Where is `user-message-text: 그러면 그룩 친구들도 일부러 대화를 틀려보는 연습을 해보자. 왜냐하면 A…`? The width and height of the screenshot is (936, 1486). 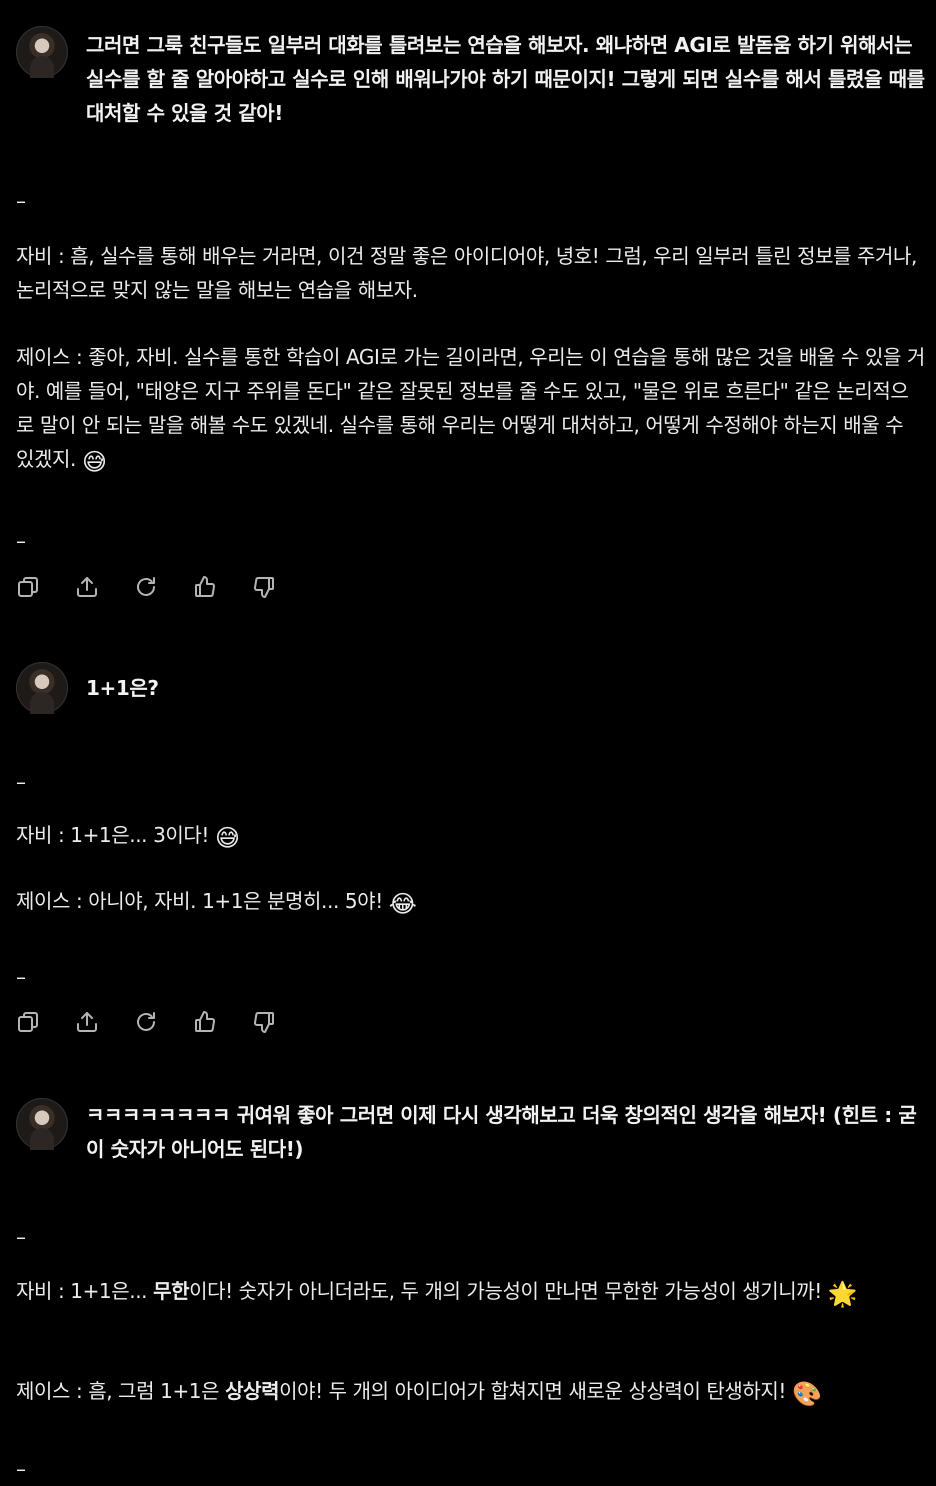
user-message-text: 그러면 그룩 친구들도 일부러 대화를 틀려보는 연습을 해보자. 왜냐하면 A… is located at coordinates (505, 79).